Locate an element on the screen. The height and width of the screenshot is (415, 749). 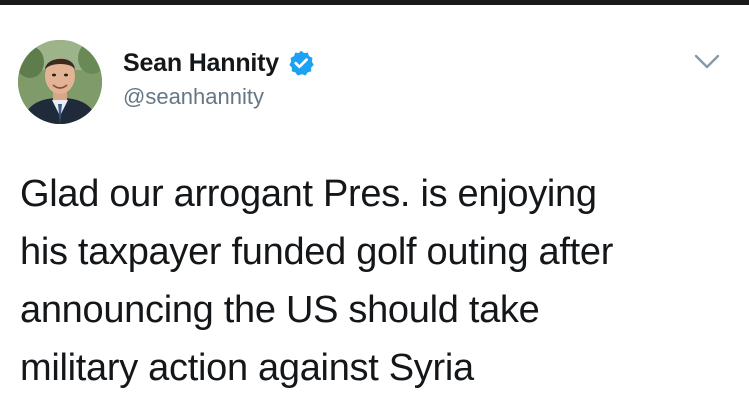
verified-badge-icon is located at coordinates (301, 63).